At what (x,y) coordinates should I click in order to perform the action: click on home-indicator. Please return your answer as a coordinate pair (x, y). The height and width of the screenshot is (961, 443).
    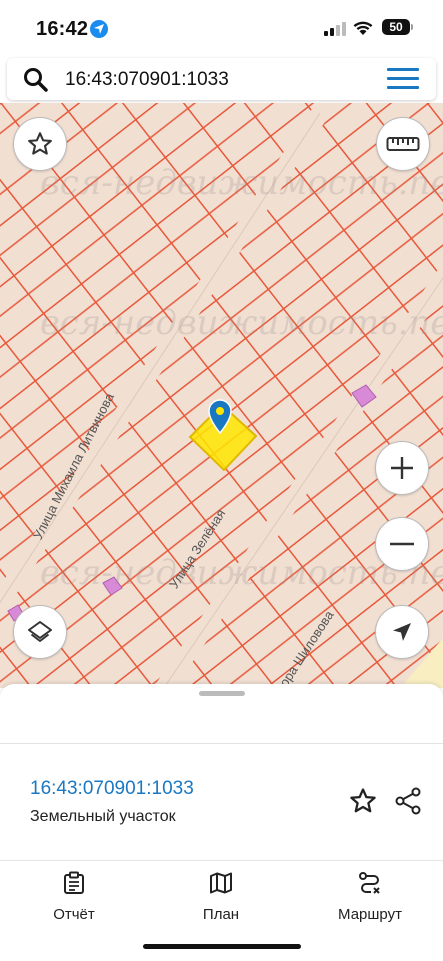
    Looking at the image, I should click on (222, 946).